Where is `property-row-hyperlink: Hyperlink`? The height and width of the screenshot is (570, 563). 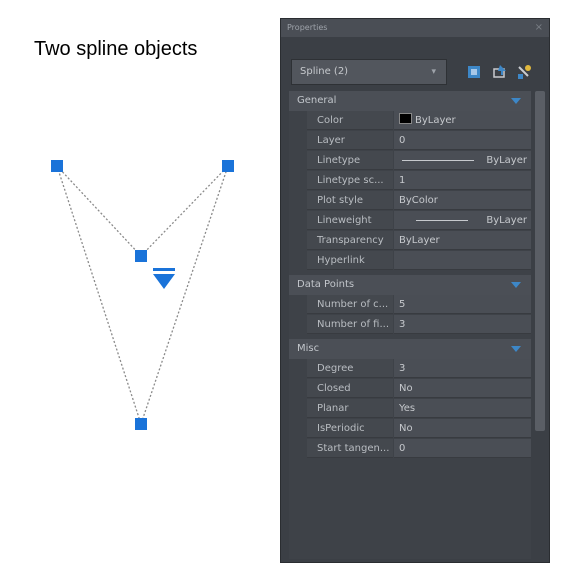 property-row-hyperlink: Hyperlink is located at coordinates (419, 261).